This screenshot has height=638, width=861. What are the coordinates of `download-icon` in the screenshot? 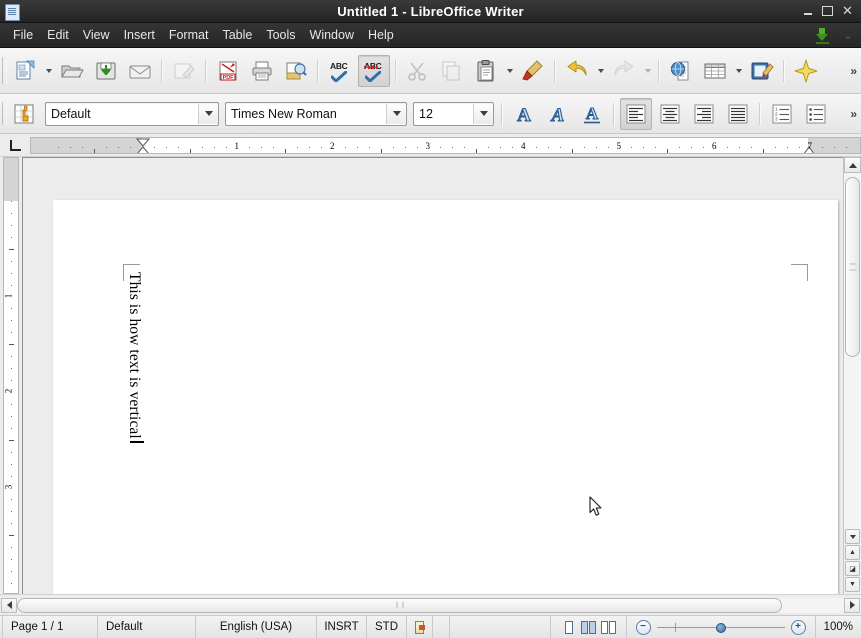 It's located at (822, 35).